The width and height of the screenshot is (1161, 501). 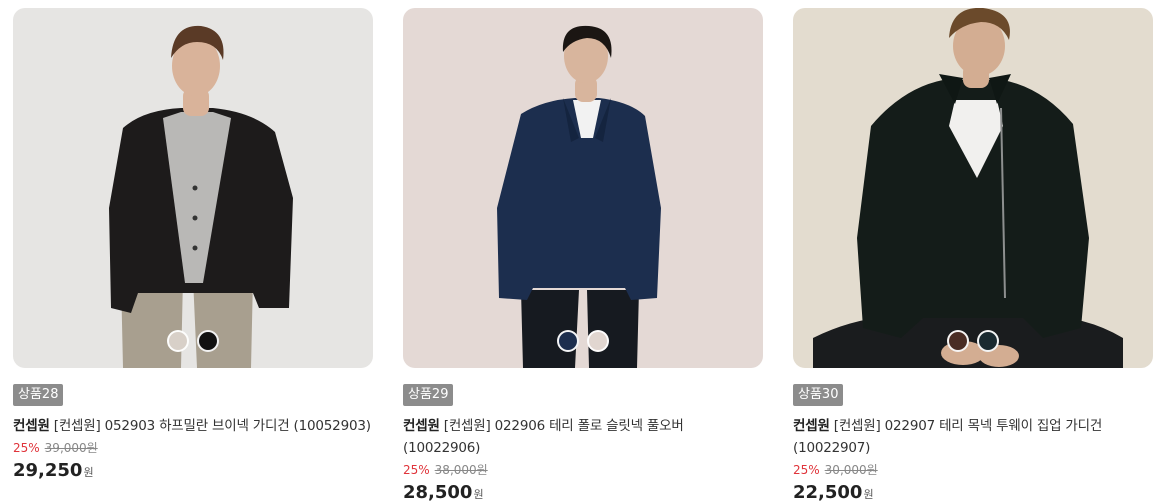 What do you see at coordinates (208, 341) in the screenshot?
I see `color-swatch-black` at bounding box center [208, 341].